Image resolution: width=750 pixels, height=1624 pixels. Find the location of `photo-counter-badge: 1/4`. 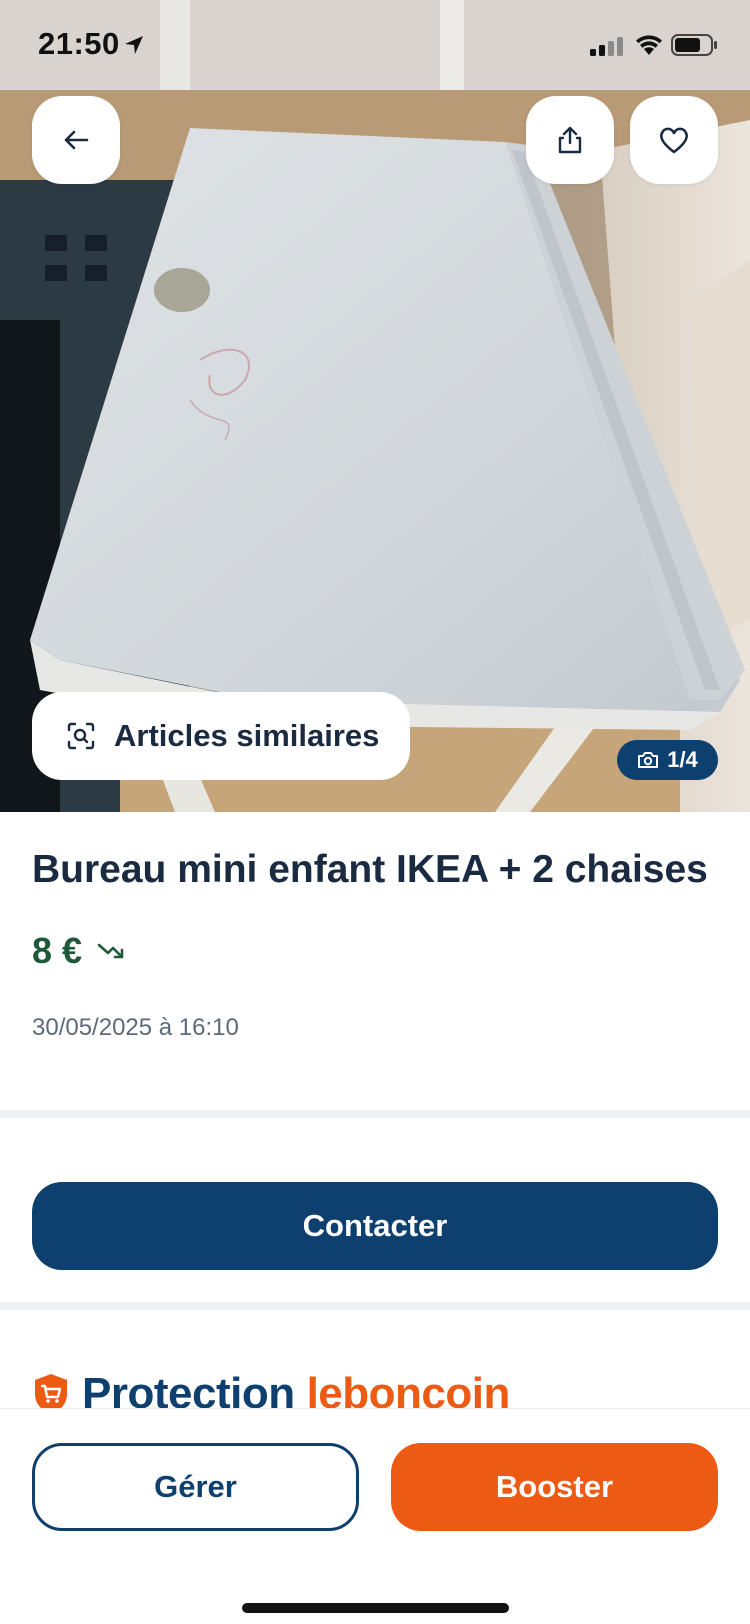

photo-counter-badge: 1/4 is located at coordinates (667, 760).